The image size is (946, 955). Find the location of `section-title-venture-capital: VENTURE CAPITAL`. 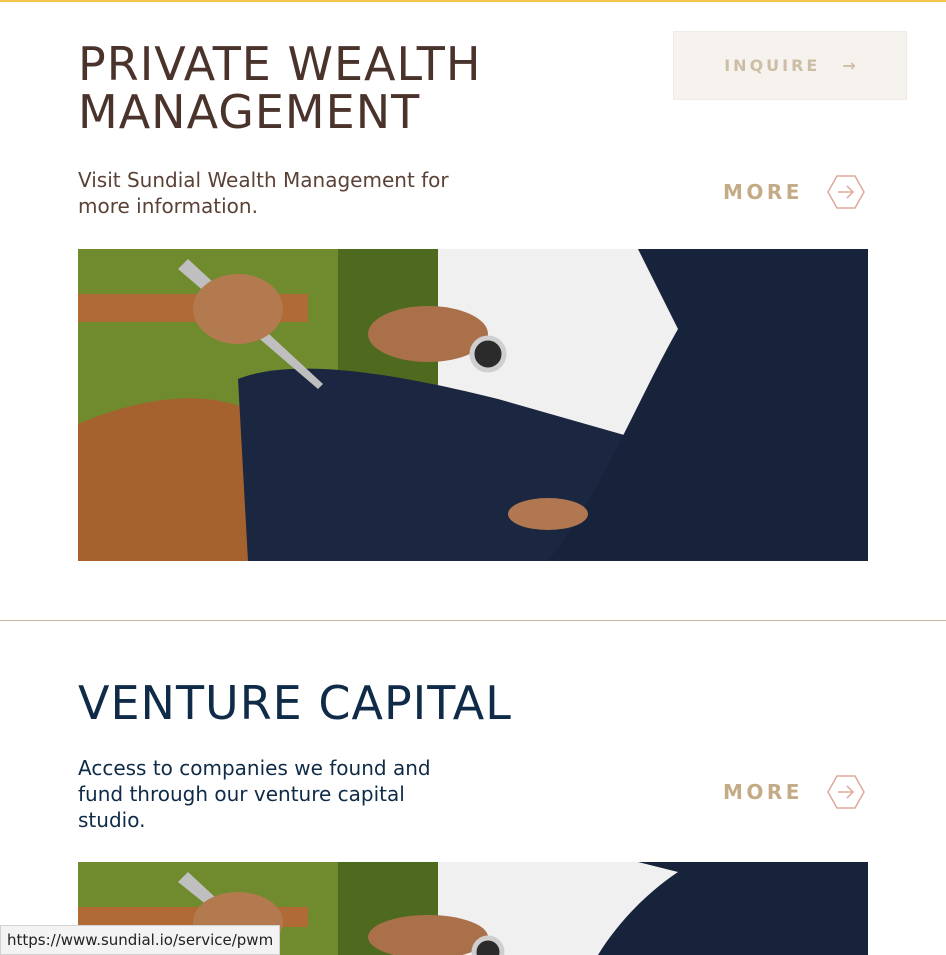

section-title-venture-capital: VENTURE CAPITAL is located at coordinates (295, 703).